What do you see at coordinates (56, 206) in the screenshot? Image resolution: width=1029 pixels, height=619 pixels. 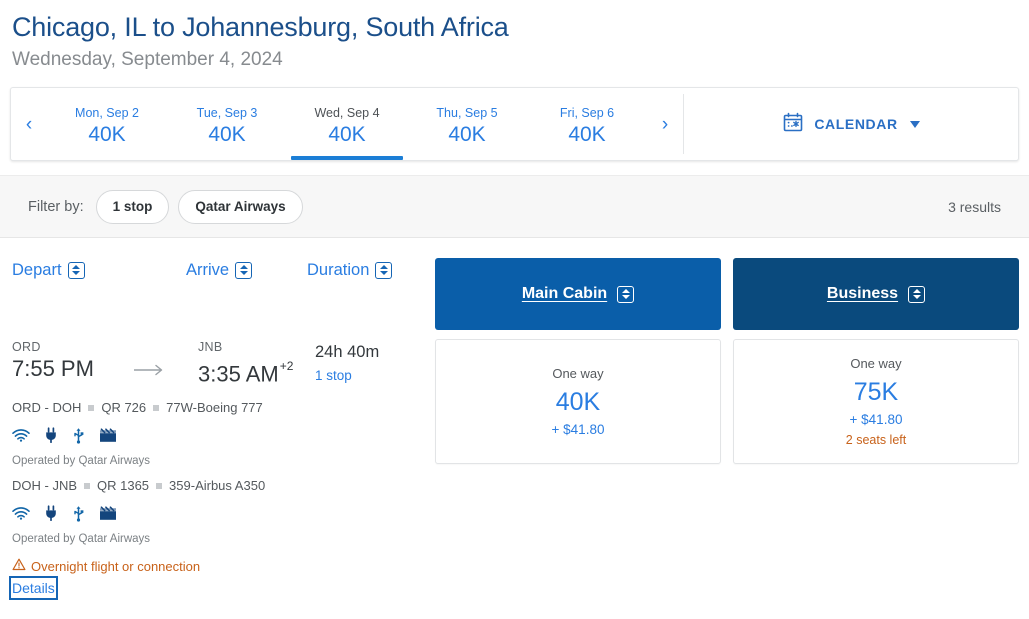 I see `filter-by-label: Filter by:` at bounding box center [56, 206].